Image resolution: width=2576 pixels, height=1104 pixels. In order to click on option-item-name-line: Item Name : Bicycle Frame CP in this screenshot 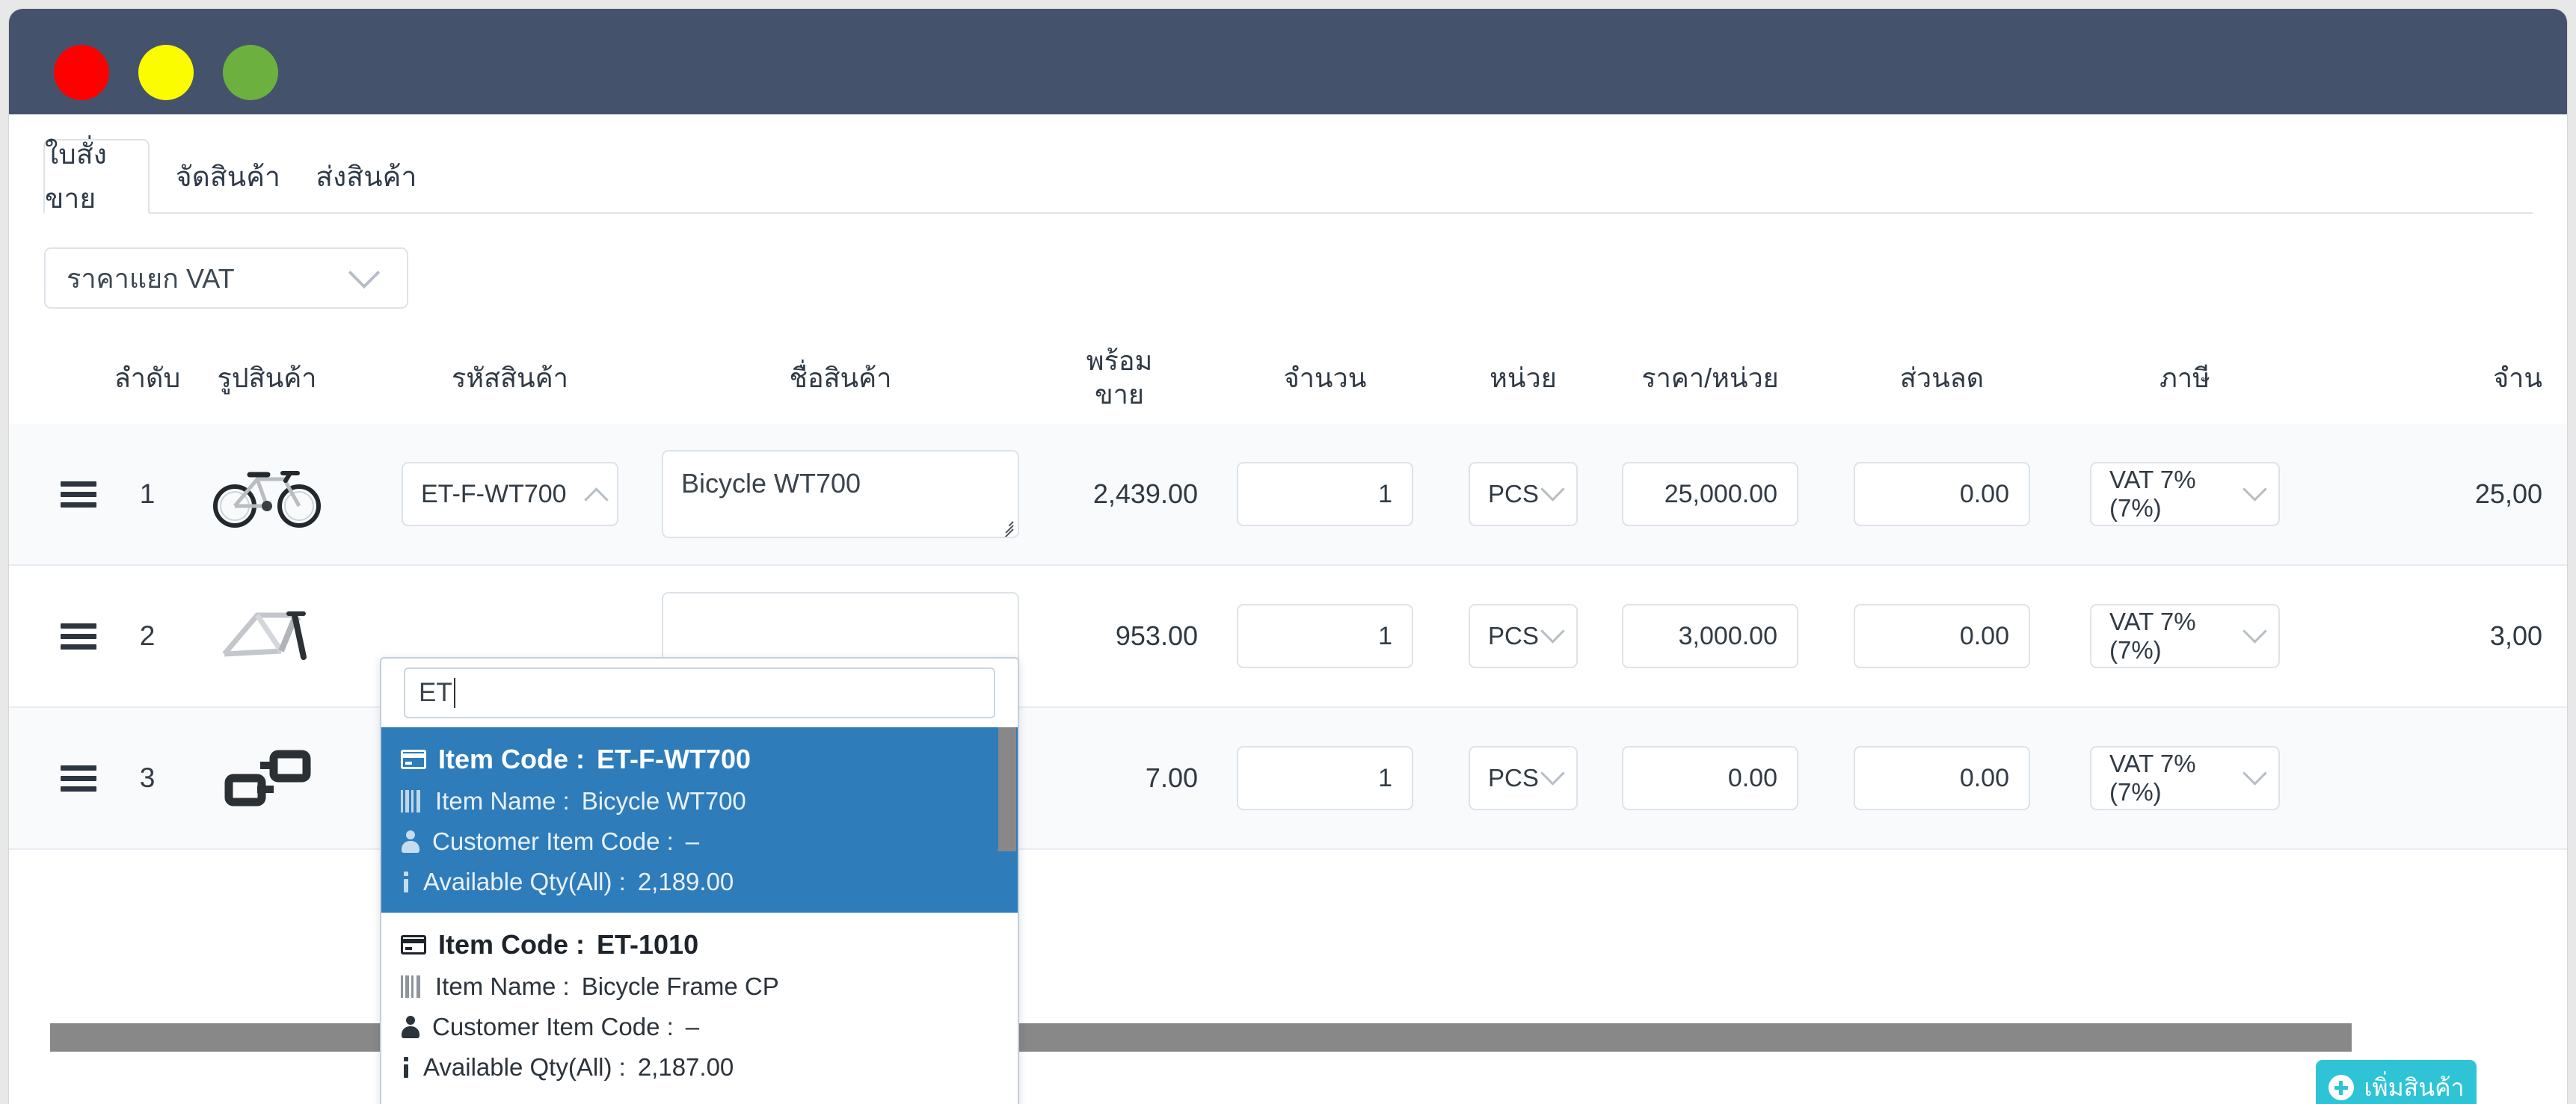, I will do `click(709, 986)`.